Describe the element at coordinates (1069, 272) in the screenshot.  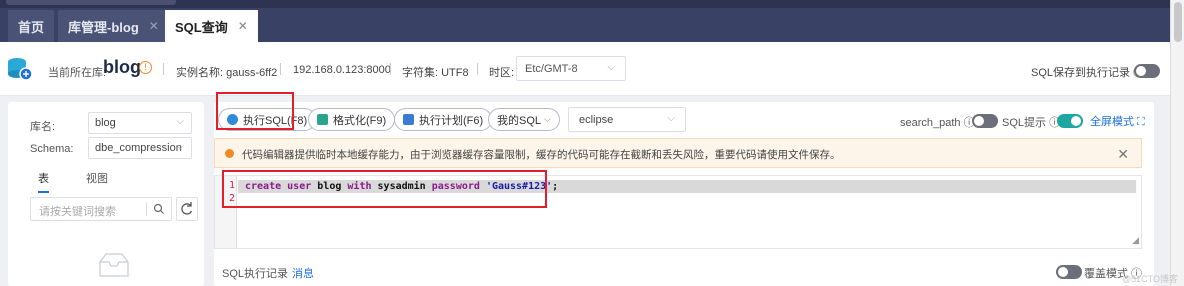
I see `overwrite-mode-toggle` at that location.